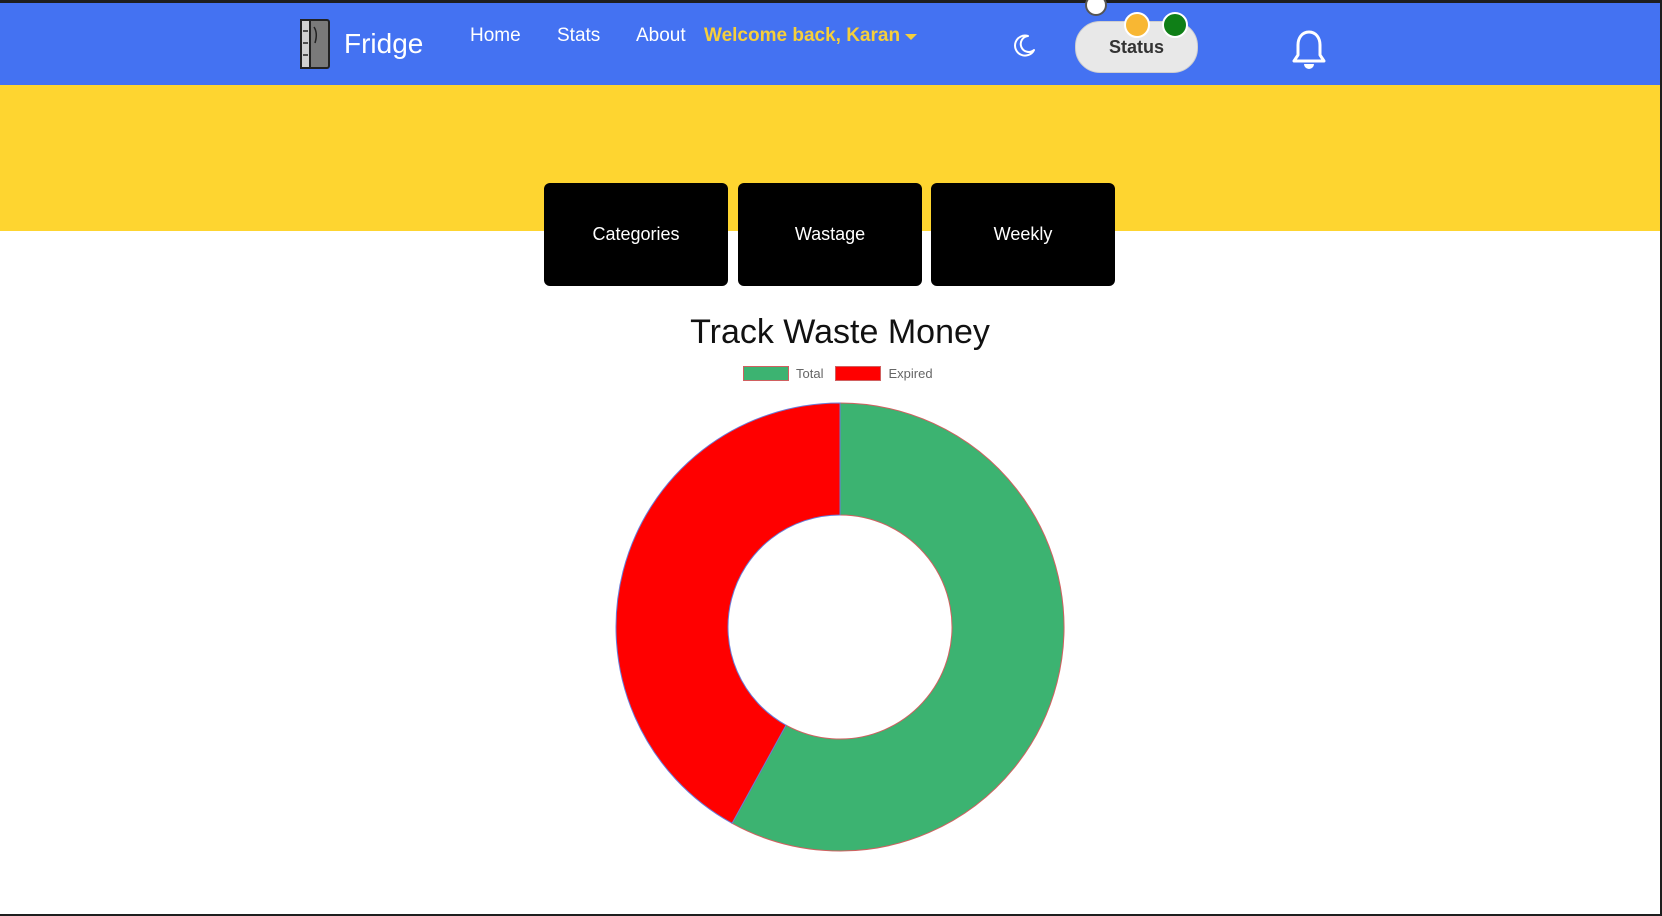  Describe the element at coordinates (661, 36) in the screenshot. I see `nav-link-about: About` at that location.